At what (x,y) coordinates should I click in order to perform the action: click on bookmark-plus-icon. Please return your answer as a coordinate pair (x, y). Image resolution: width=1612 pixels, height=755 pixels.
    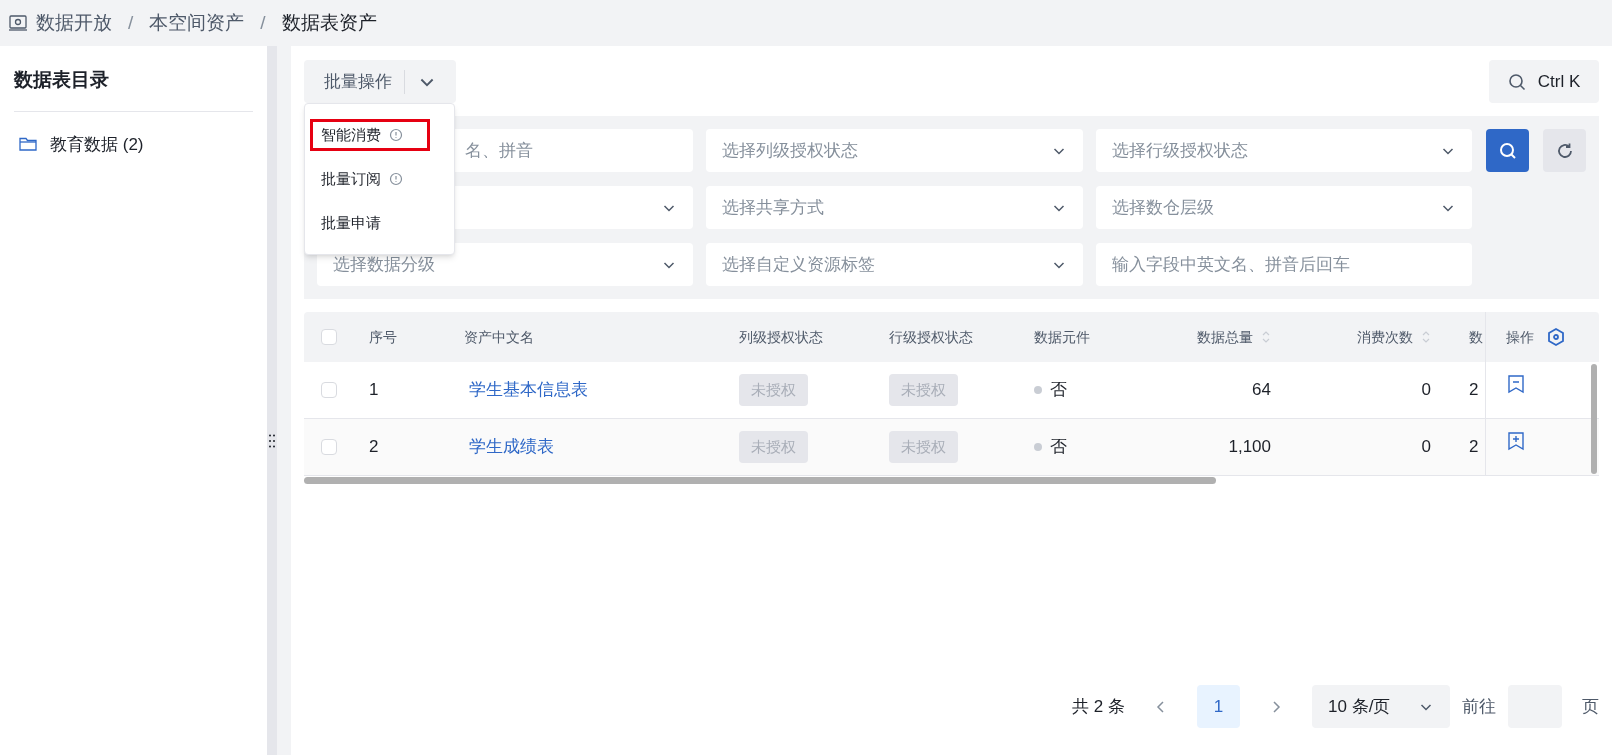
    Looking at the image, I should click on (1516, 441).